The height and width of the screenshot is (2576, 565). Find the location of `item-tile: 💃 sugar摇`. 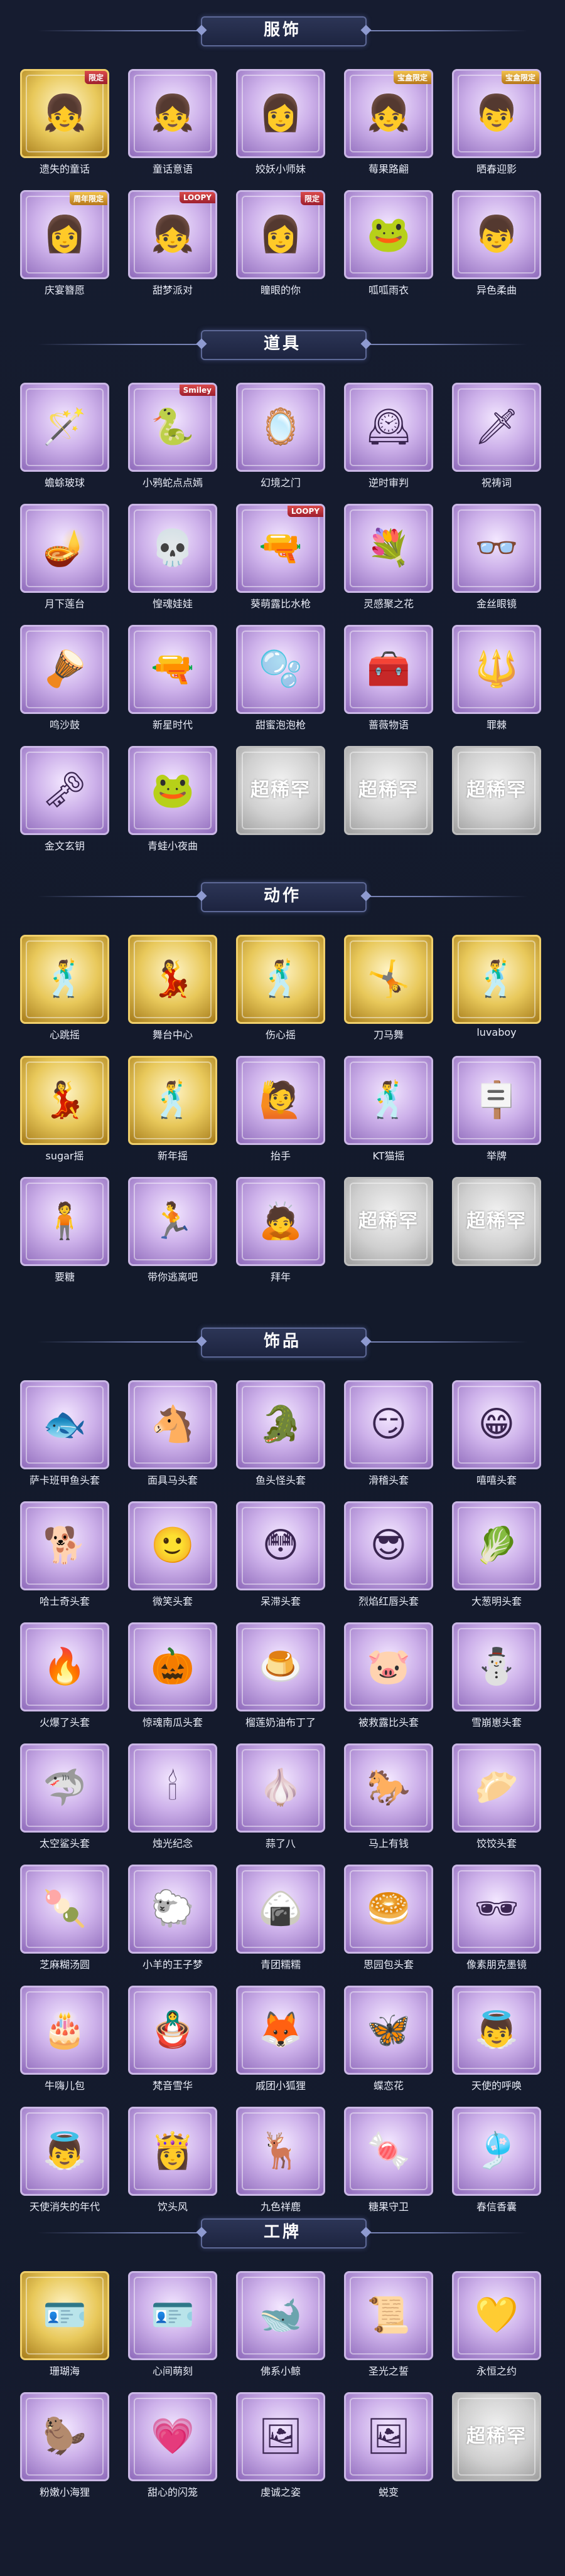

item-tile: 💃 sugar摇 is located at coordinates (65, 1112).